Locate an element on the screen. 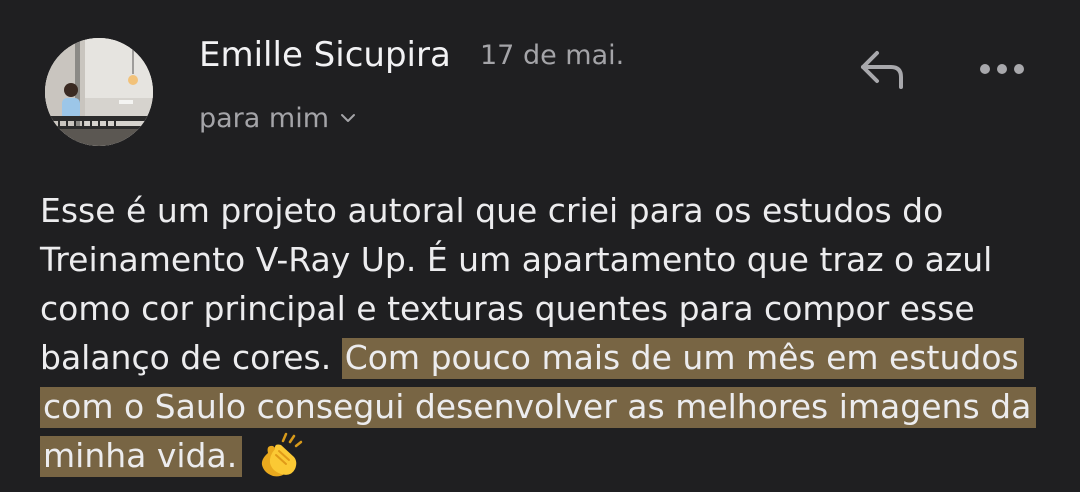 The image size is (1080, 492). clapping-hands-emoji is located at coordinates (281, 461).